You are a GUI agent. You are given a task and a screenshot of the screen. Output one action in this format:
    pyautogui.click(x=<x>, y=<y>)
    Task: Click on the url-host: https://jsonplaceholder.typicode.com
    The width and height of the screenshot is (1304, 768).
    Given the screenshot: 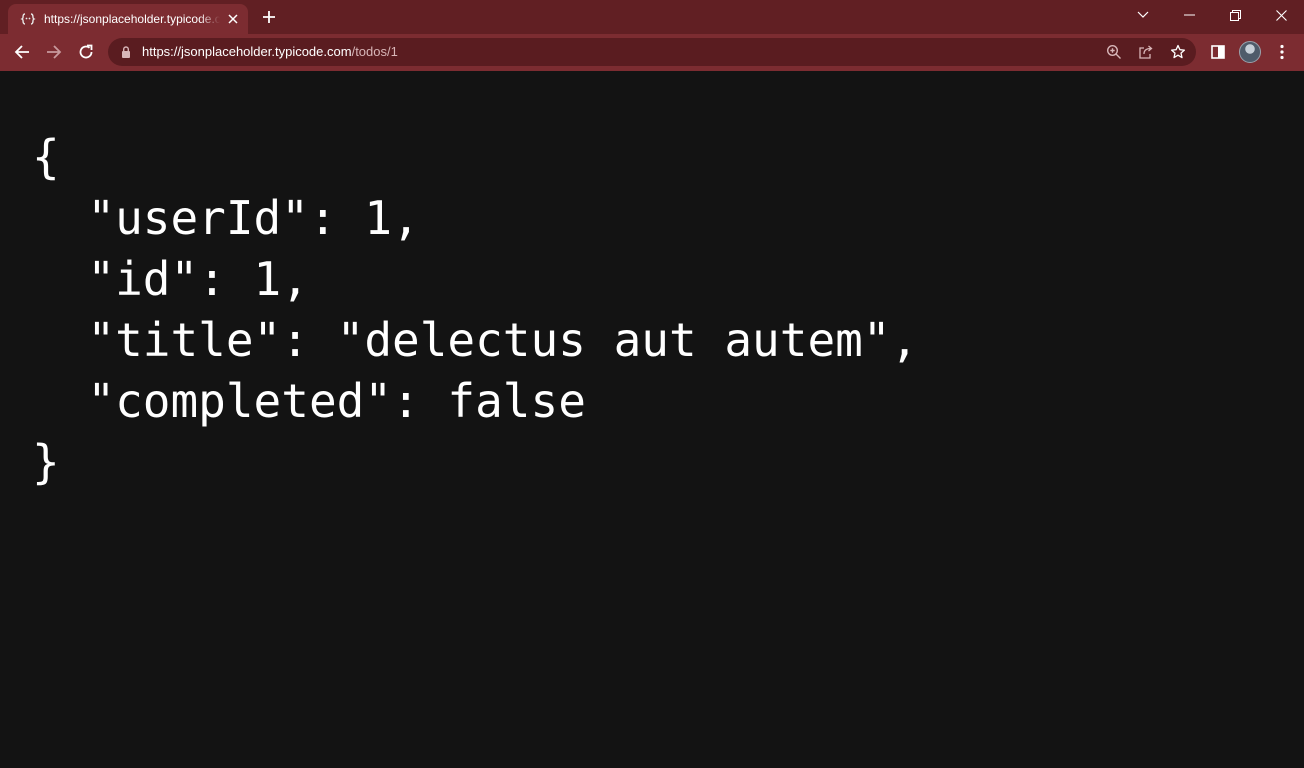 What is the action you would take?
    pyautogui.click(x=247, y=51)
    